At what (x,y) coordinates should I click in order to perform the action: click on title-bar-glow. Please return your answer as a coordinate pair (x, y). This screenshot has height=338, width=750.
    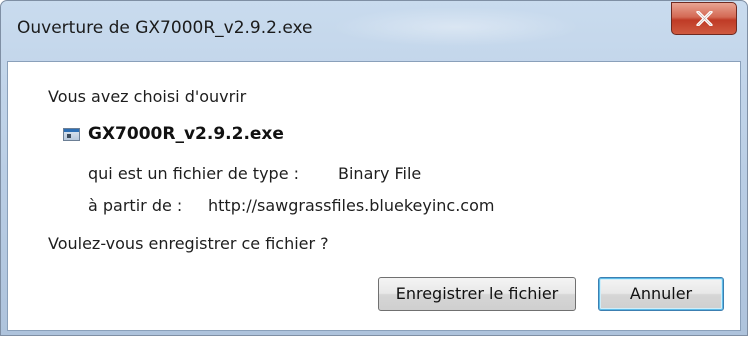
    Looking at the image, I should click on (456, 27).